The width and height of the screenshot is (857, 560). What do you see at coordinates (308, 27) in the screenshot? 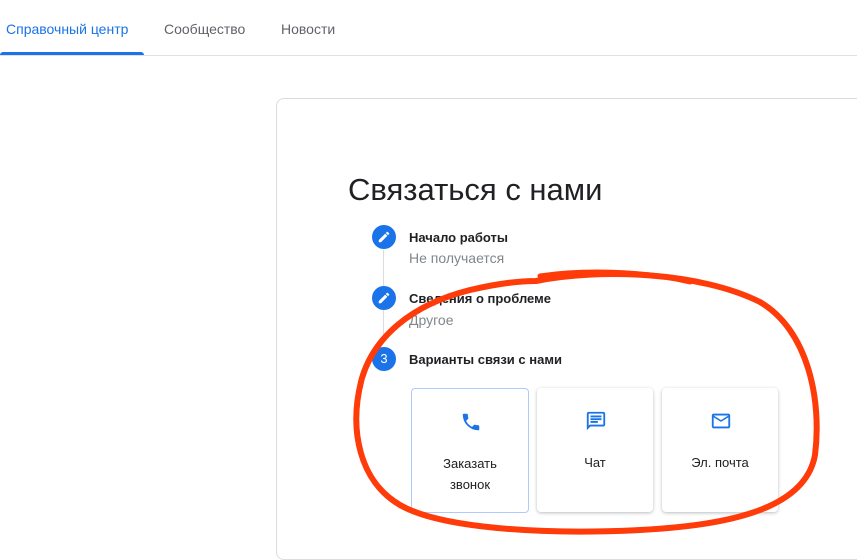
I see `tab-news: Новости` at bounding box center [308, 27].